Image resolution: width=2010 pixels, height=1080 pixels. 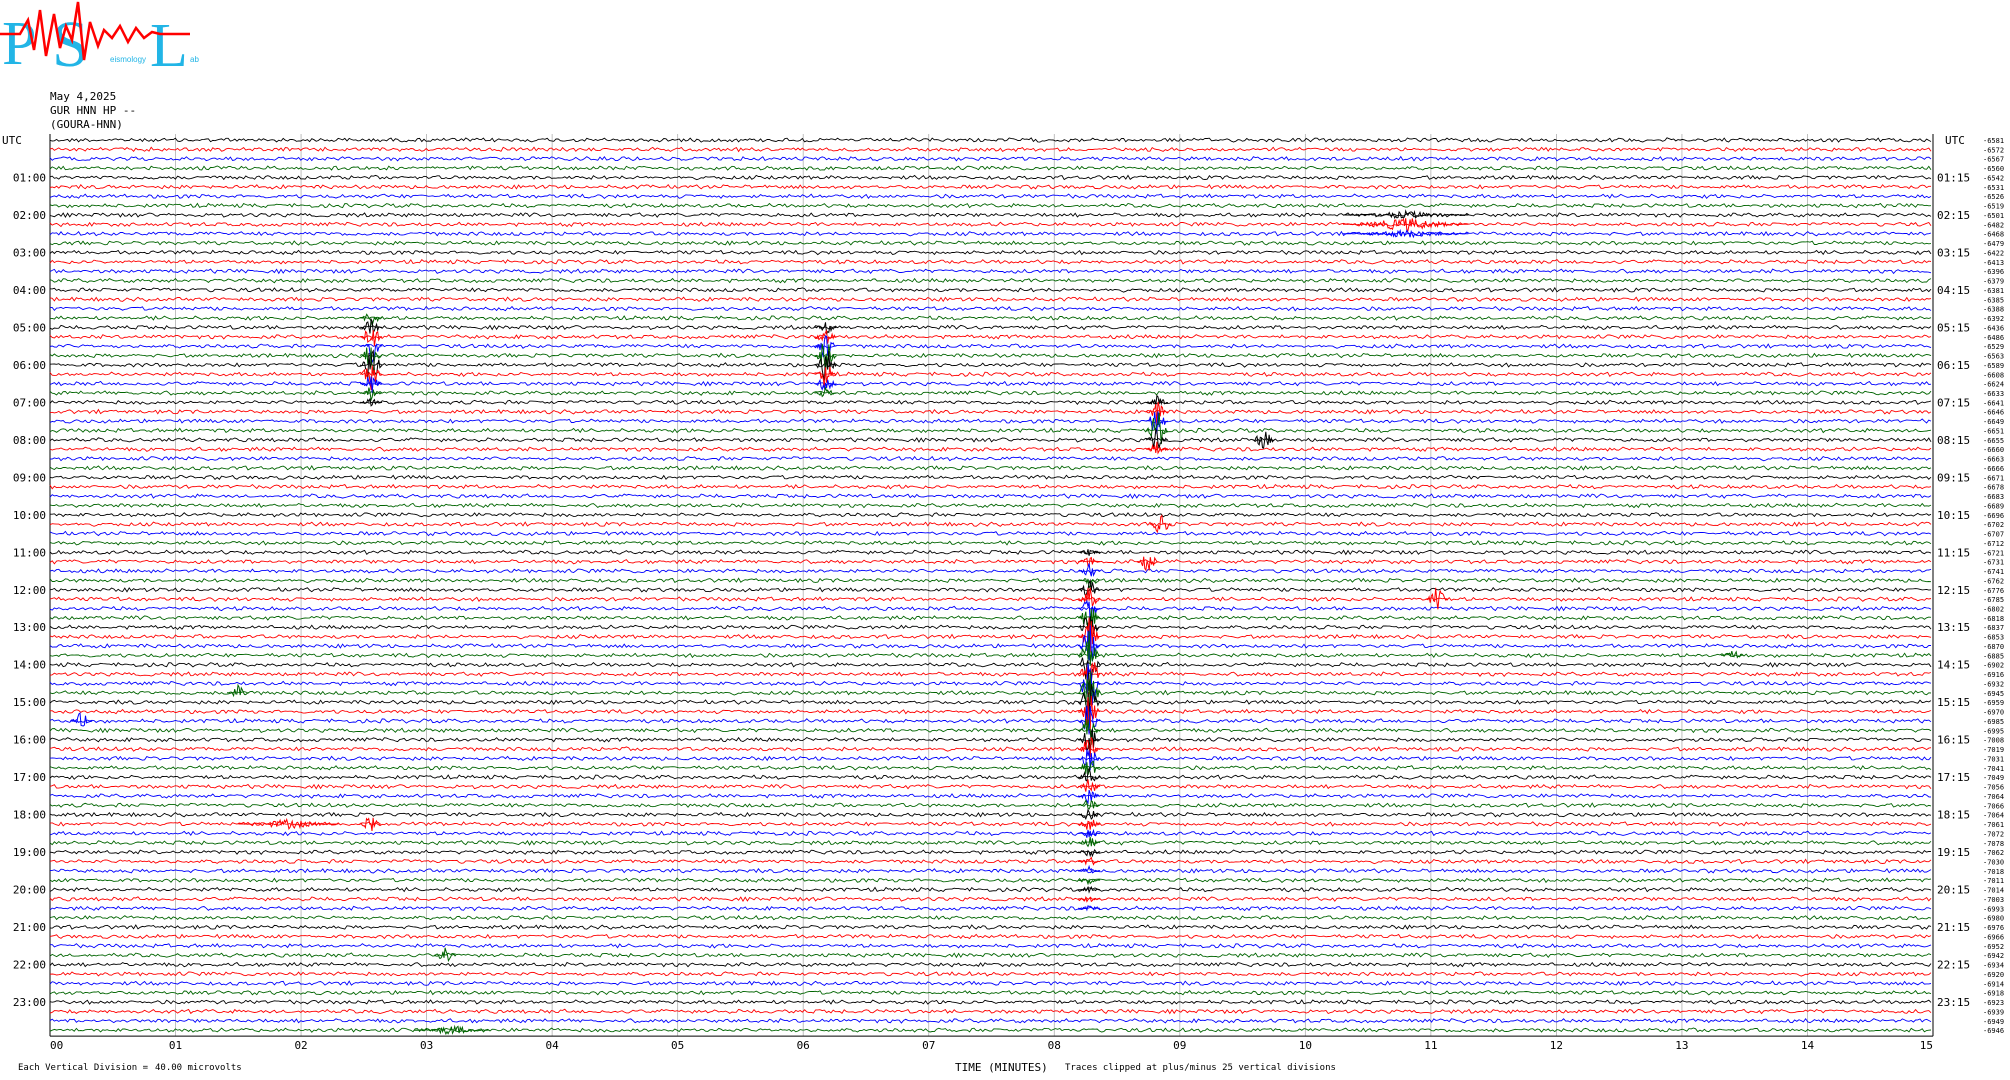 I want to click on left-hour-label: 17:00, so click(x=29, y=777).